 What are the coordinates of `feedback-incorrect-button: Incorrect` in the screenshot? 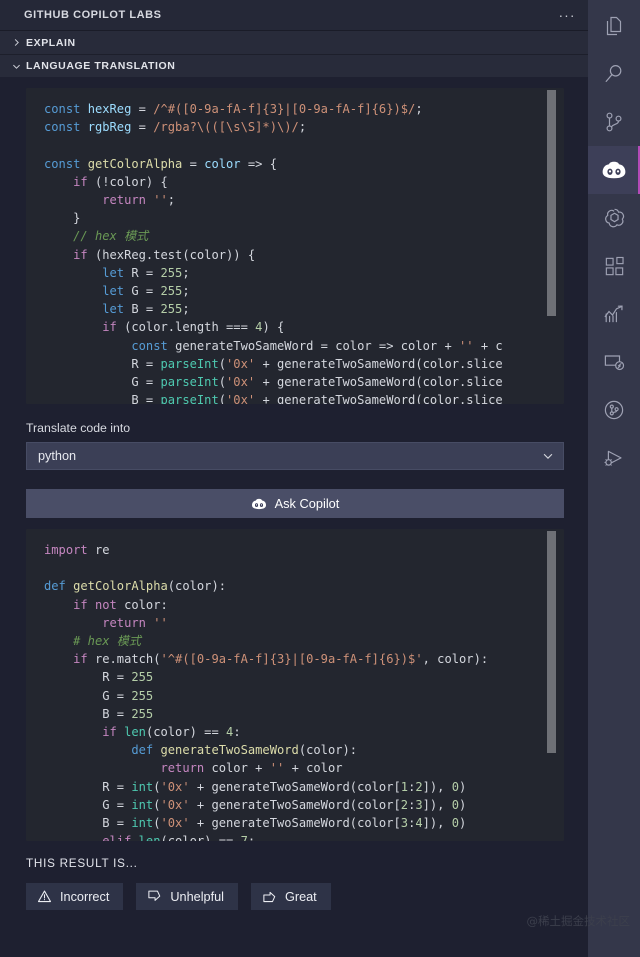 It's located at (75, 896).